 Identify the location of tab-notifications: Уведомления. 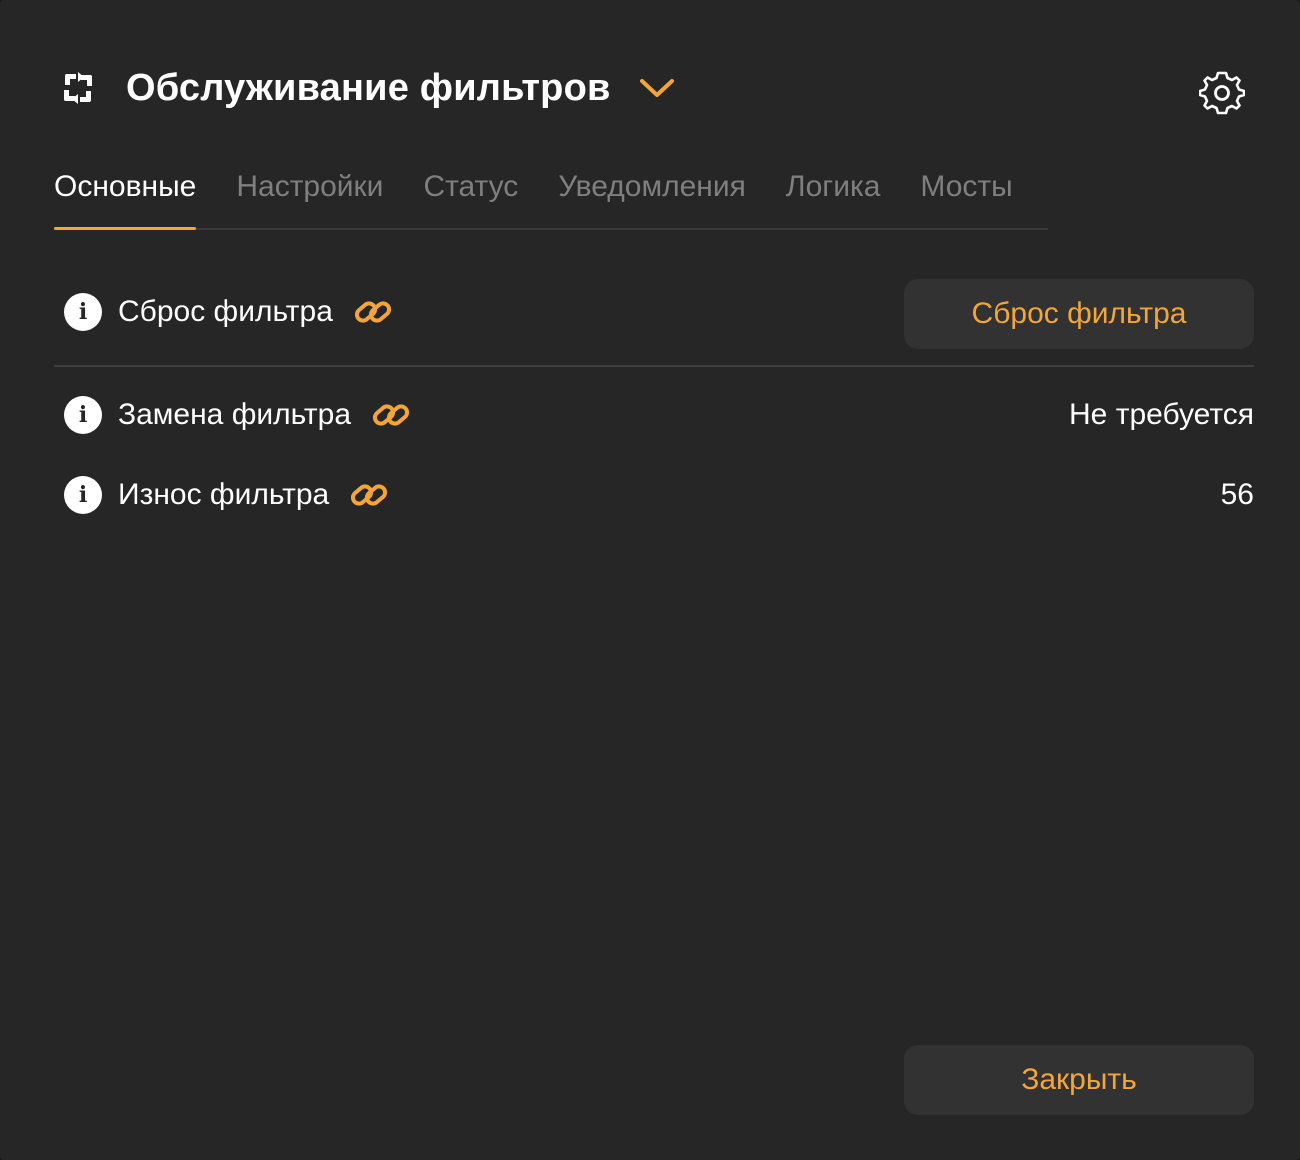
(652, 194).